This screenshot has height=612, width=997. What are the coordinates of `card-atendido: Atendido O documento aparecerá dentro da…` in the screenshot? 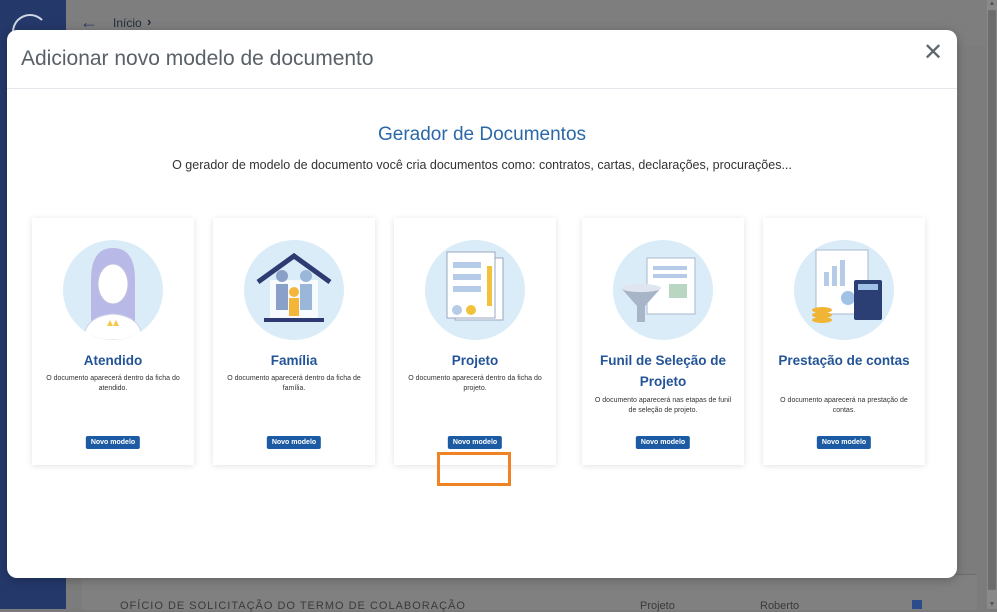 It's located at (113, 341).